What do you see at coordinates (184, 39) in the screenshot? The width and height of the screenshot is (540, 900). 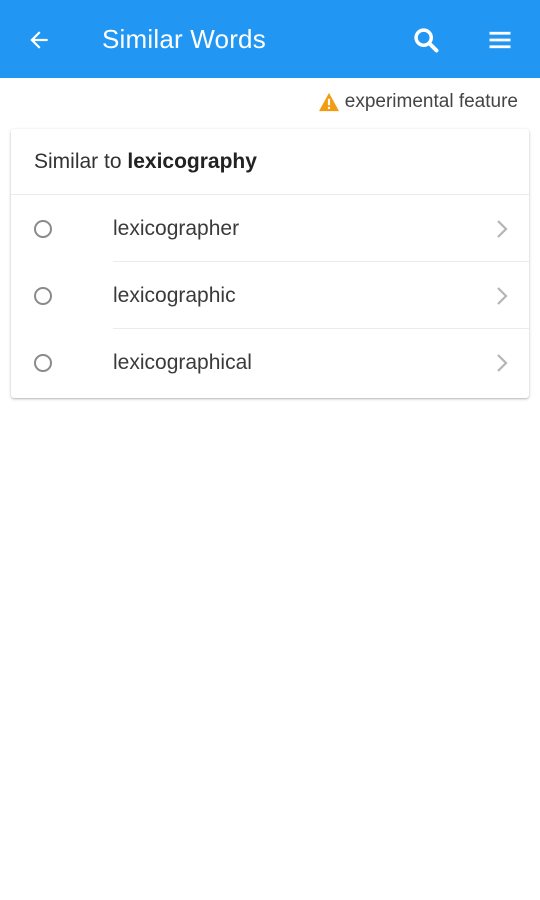 I see `page-title: Similar Words` at bounding box center [184, 39].